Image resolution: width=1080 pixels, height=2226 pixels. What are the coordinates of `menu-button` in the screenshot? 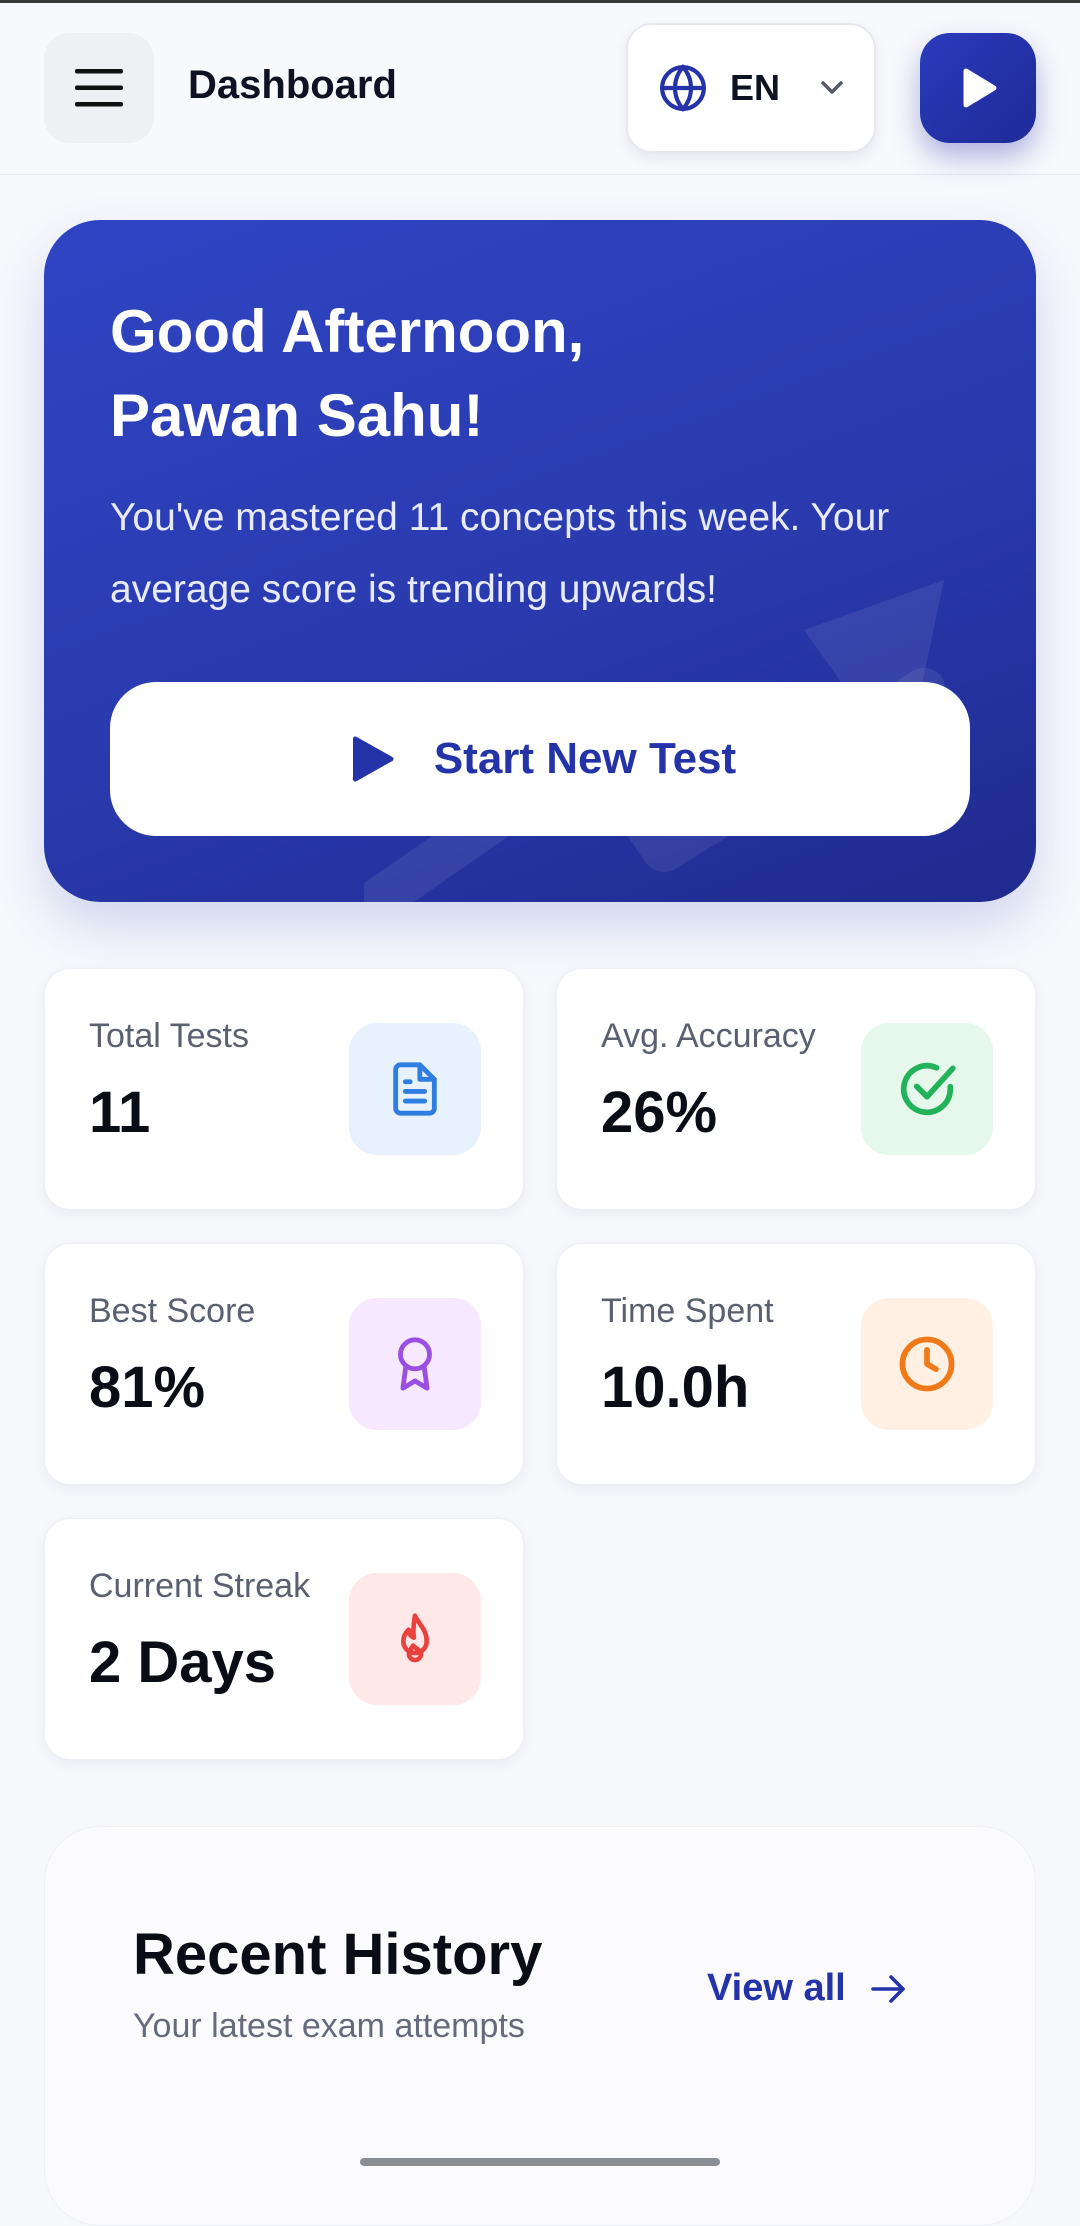 It's located at (99, 88).